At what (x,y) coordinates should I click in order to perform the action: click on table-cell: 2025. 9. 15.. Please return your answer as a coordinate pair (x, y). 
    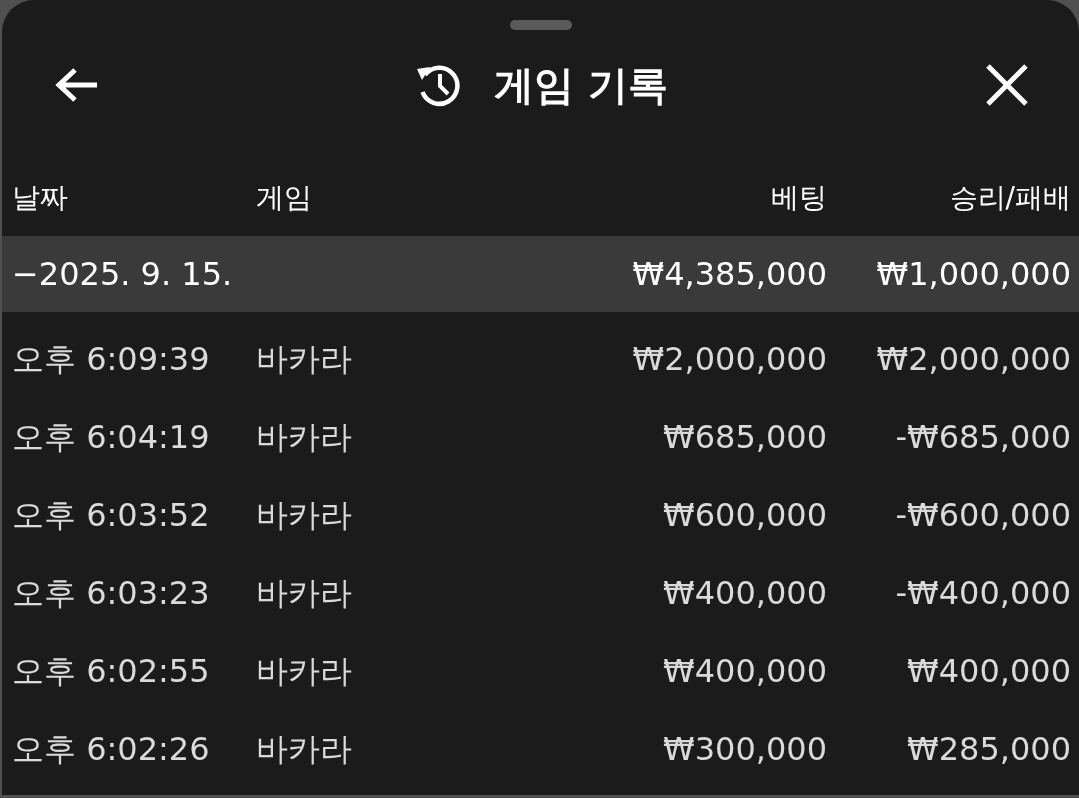
    Looking at the image, I should click on (135, 274).